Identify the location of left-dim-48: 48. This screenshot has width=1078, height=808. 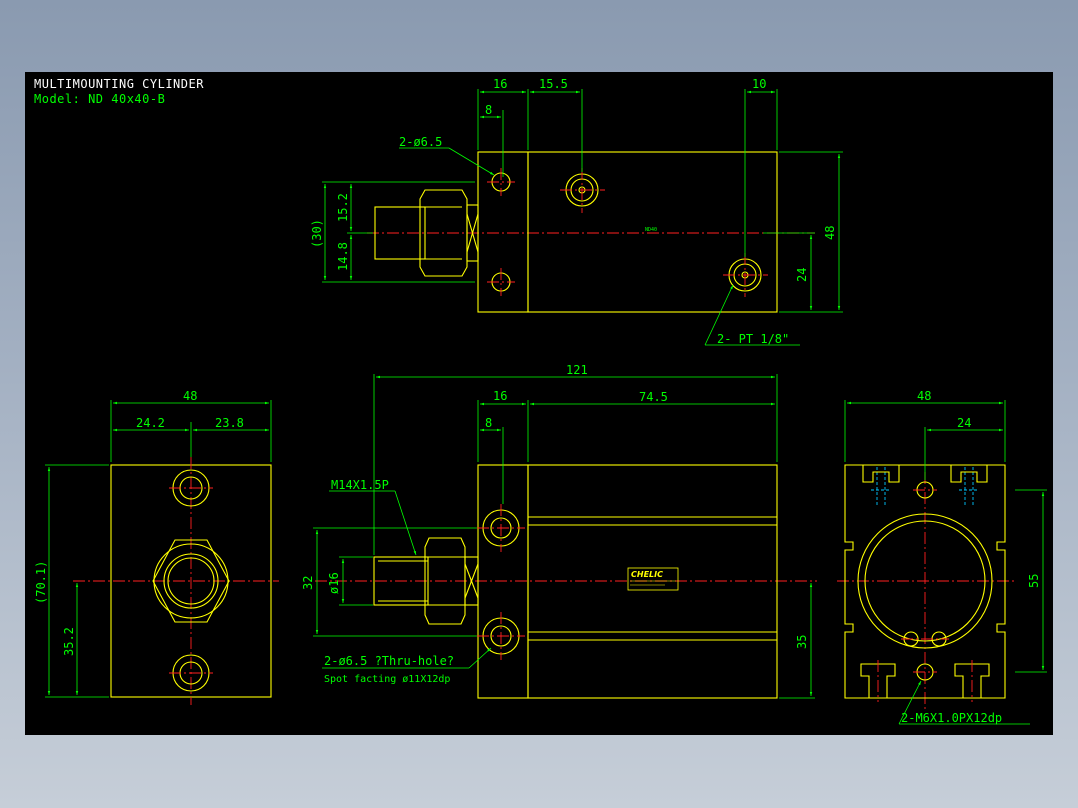
(190, 396).